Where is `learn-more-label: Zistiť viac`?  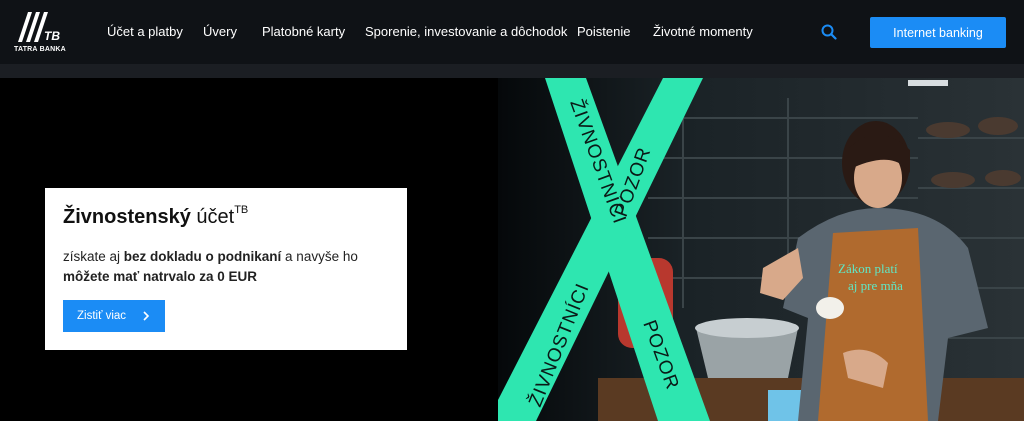 learn-more-label: Zistiť viac is located at coordinates (102, 316).